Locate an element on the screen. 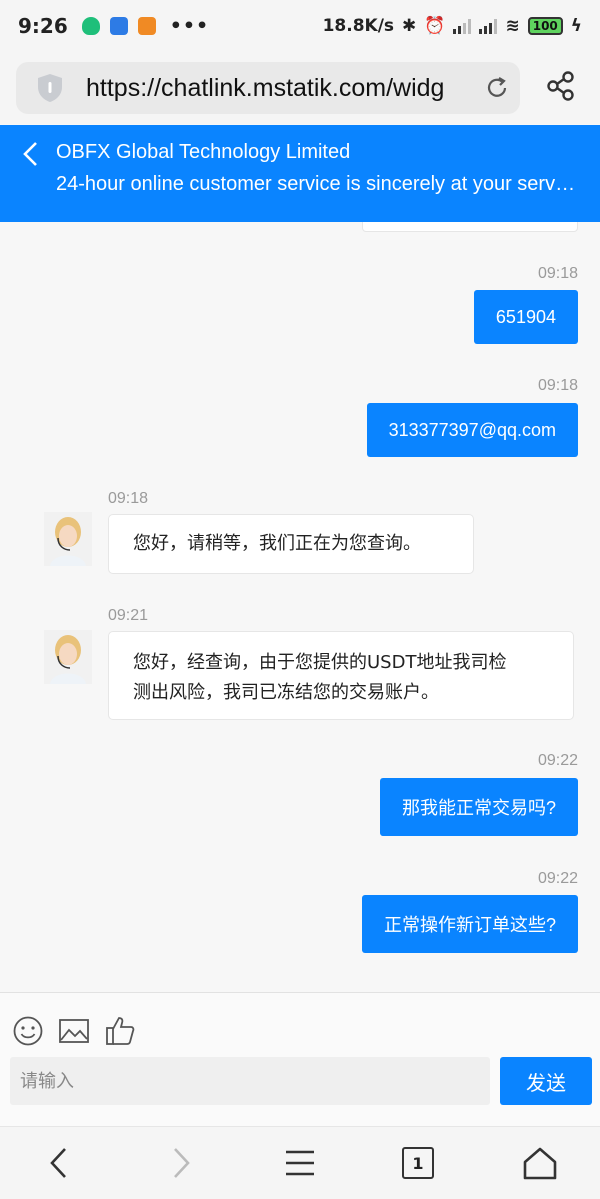 The width and height of the screenshot is (600, 1199). back-nav-icon is located at coordinates (60, 1163).